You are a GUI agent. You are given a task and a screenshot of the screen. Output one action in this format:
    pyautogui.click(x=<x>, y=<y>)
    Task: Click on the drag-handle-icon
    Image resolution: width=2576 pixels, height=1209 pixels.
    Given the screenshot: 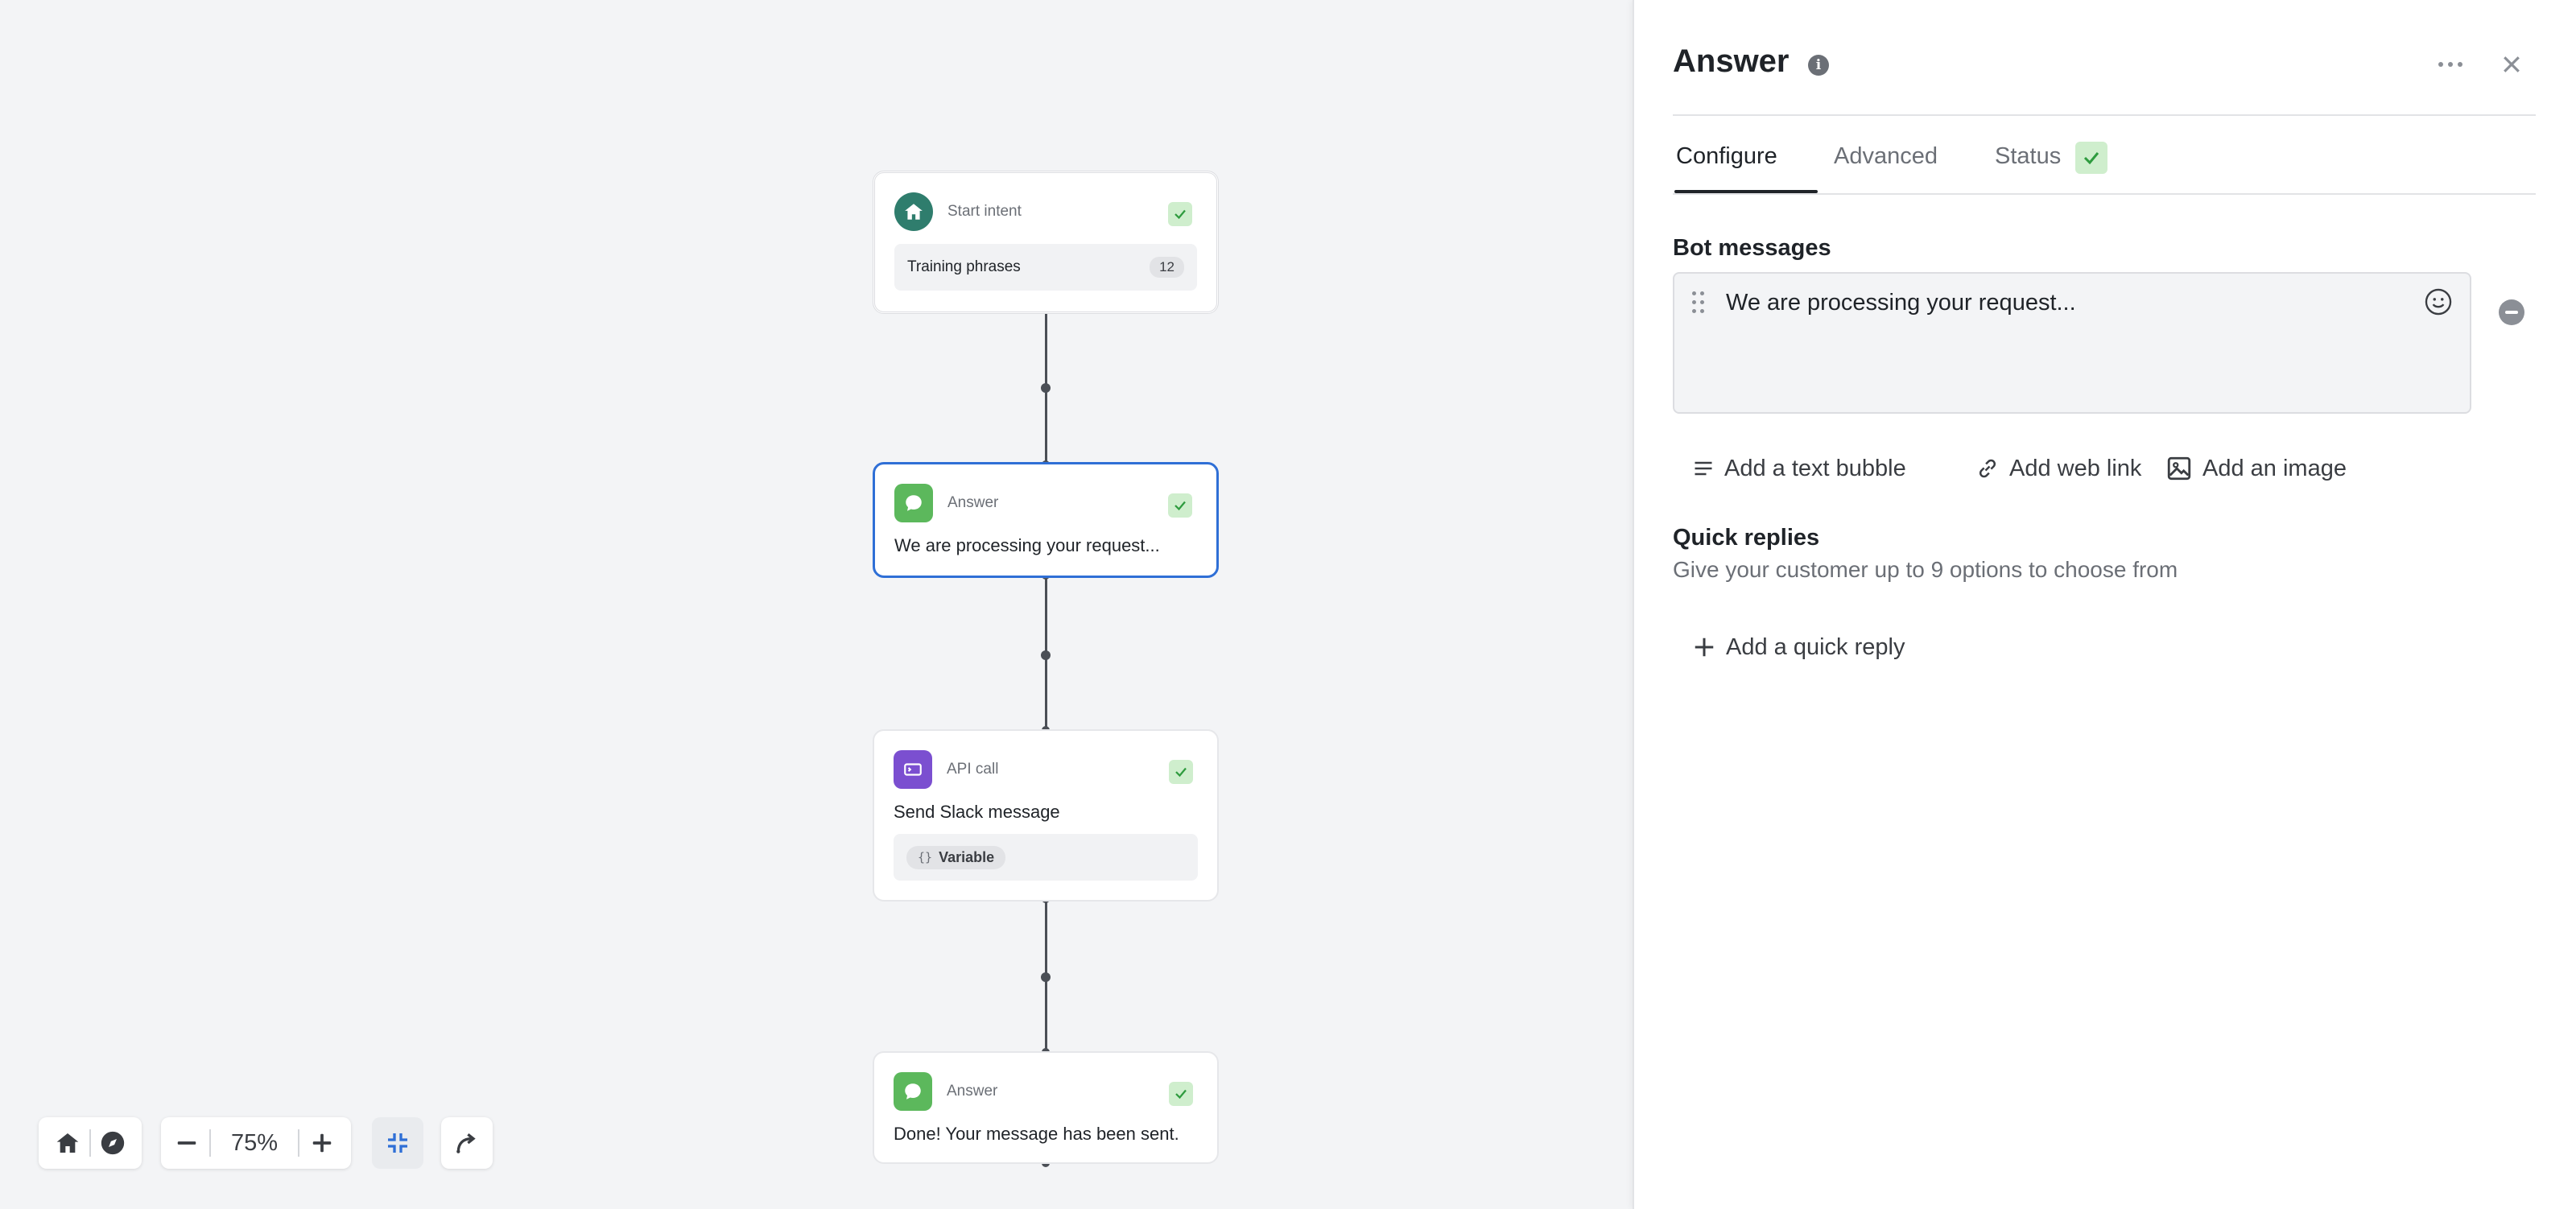 What is the action you would take?
    pyautogui.click(x=1698, y=303)
    